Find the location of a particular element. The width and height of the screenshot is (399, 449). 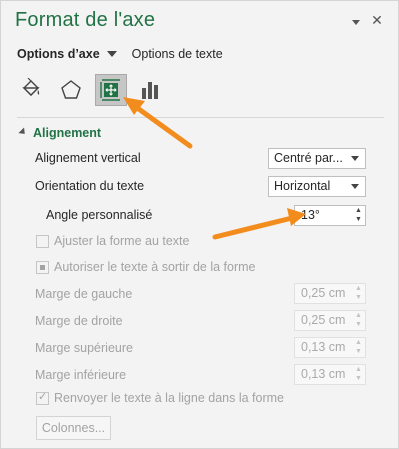

annotation-arrow-to-tab is located at coordinates (158, 123).